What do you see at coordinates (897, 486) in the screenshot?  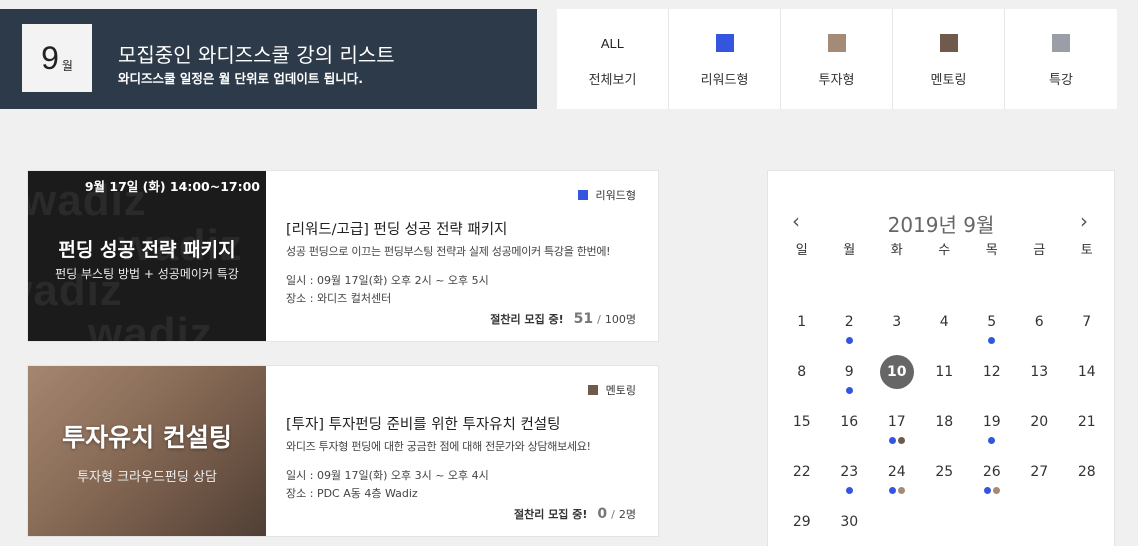 I see `calendar-day: 24` at bounding box center [897, 486].